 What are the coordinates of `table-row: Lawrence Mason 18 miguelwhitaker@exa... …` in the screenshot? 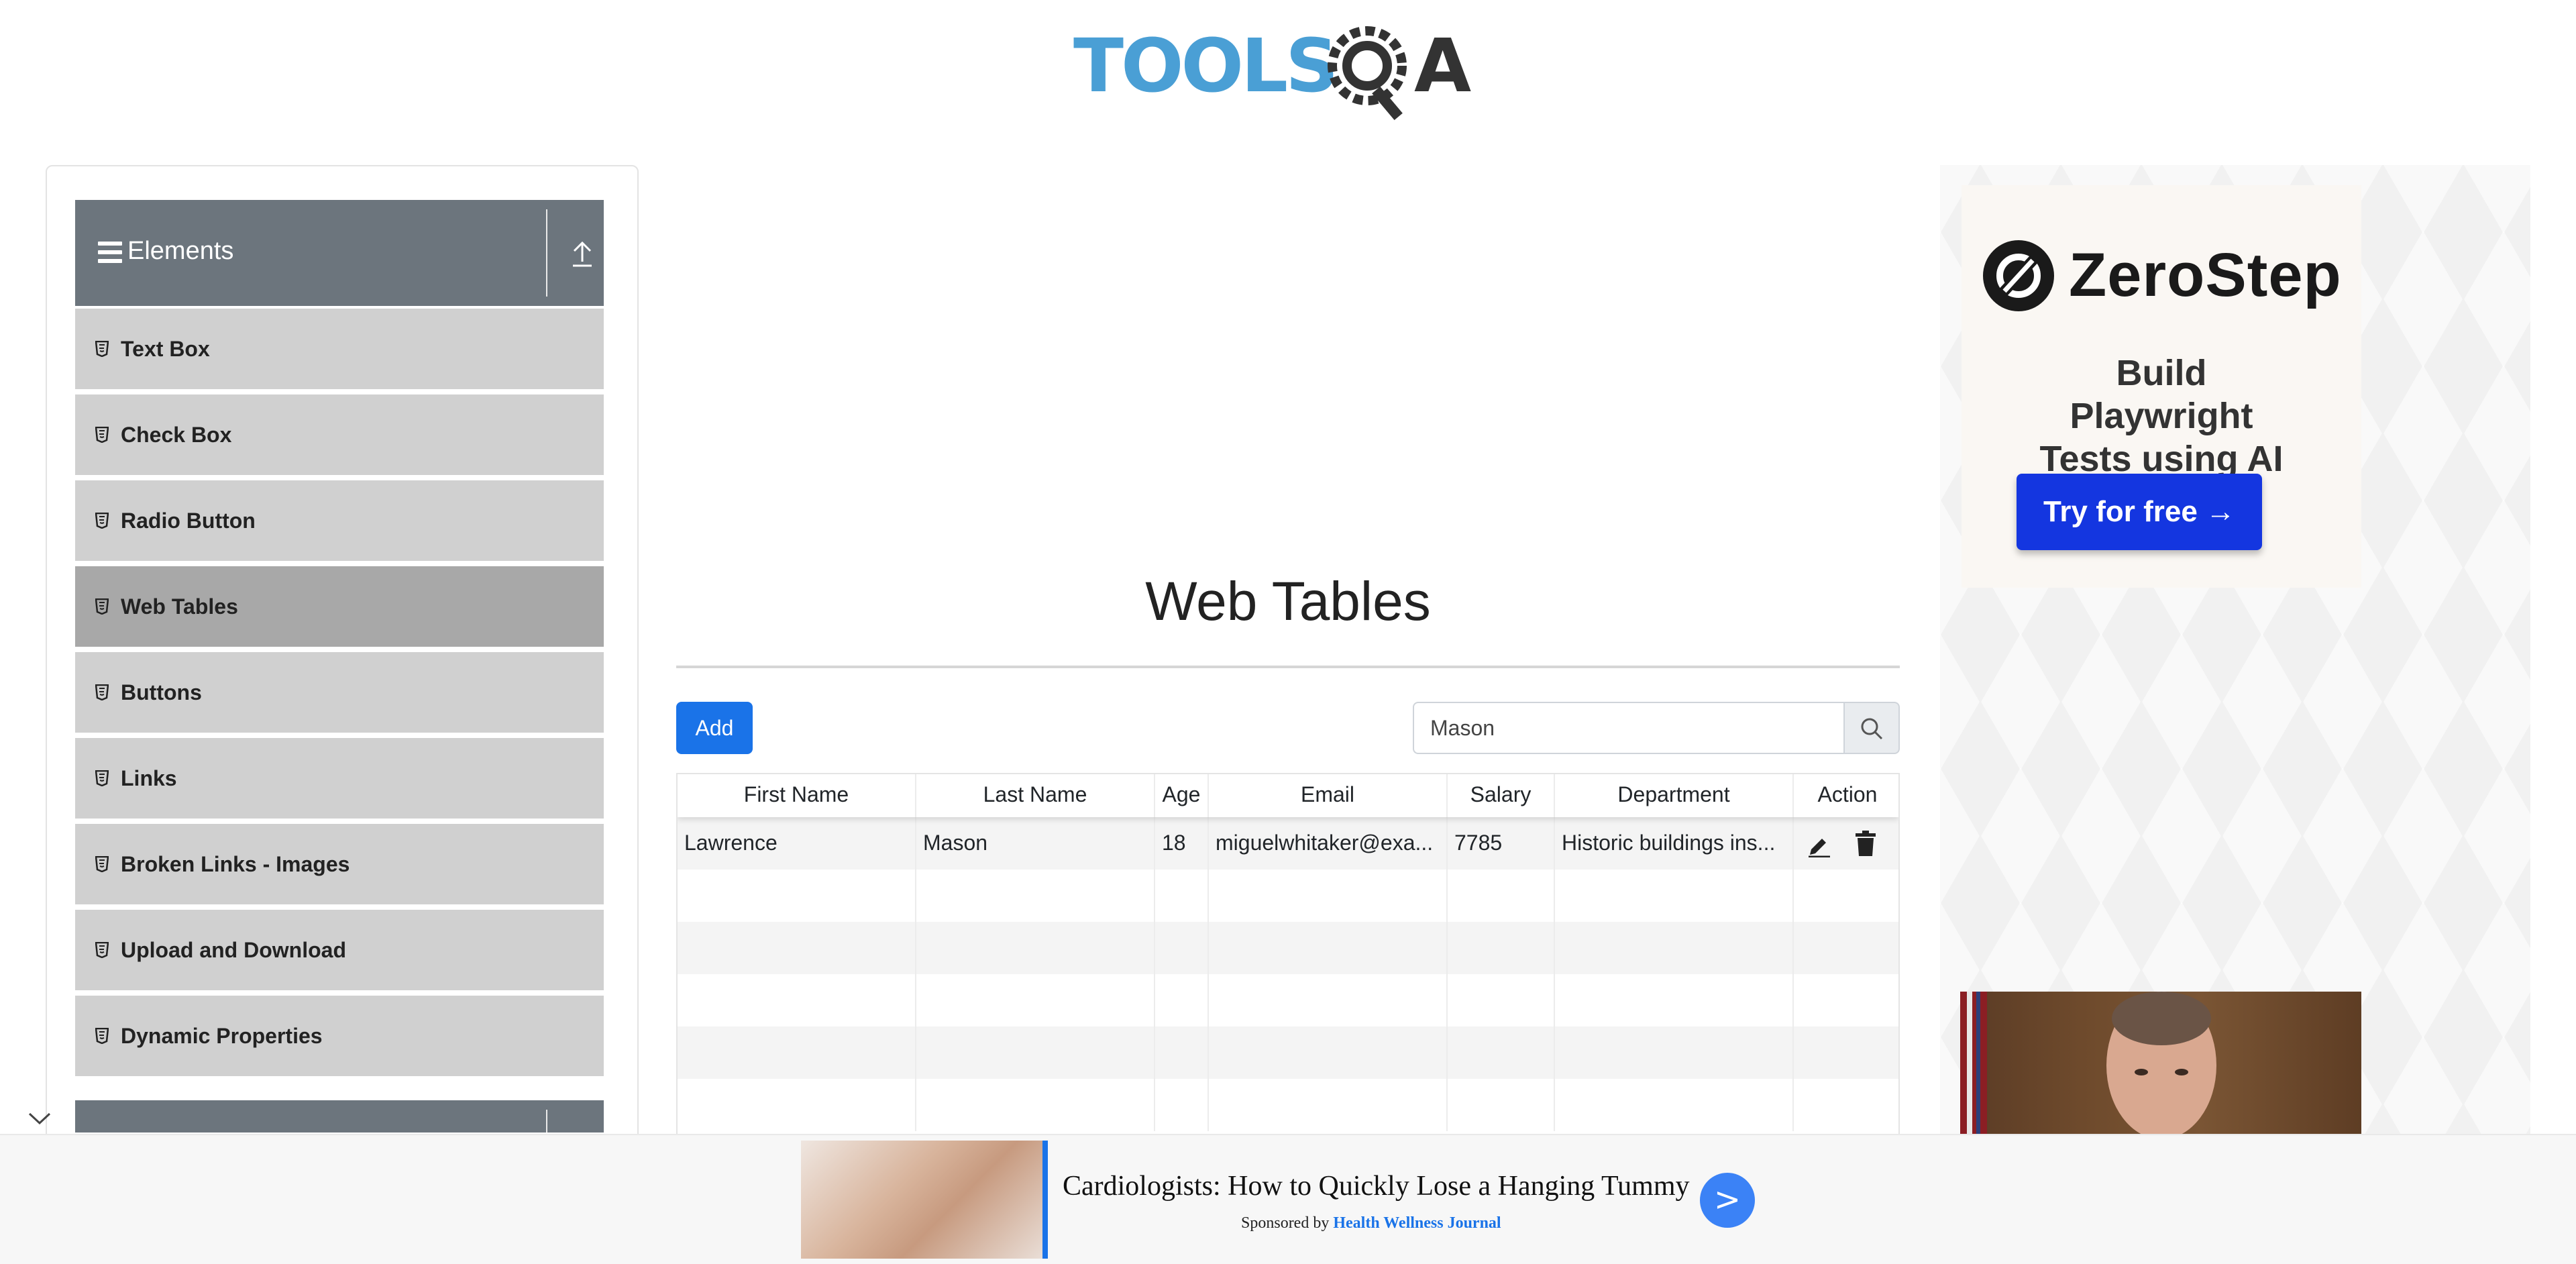 It's located at (1288, 843).